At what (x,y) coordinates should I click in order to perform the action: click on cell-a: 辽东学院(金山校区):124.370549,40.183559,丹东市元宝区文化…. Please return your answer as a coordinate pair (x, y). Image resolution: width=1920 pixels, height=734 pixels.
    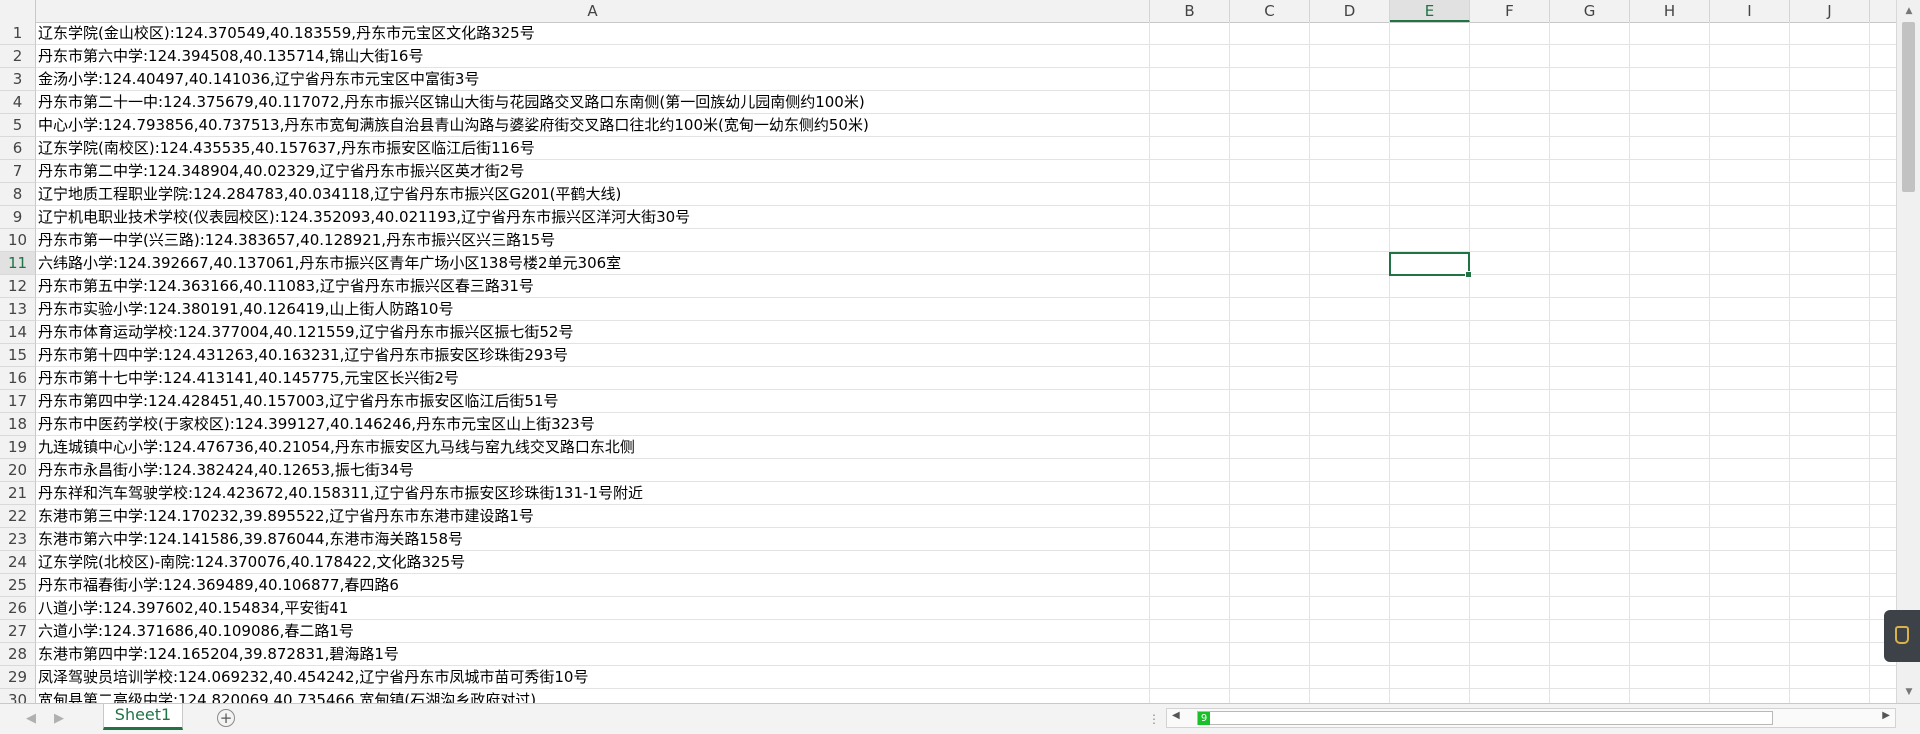
    Looking at the image, I should click on (966, 33).